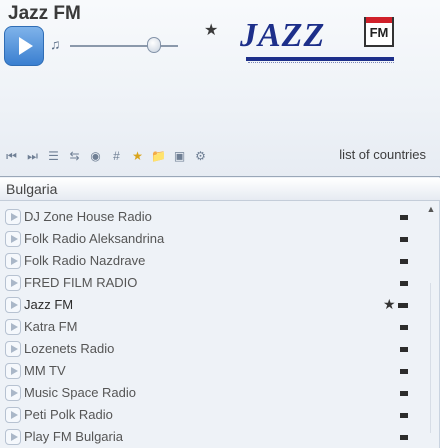 This screenshot has width=440, height=448. Describe the element at coordinates (430, 358) in the screenshot. I see `scroll-track` at that location.